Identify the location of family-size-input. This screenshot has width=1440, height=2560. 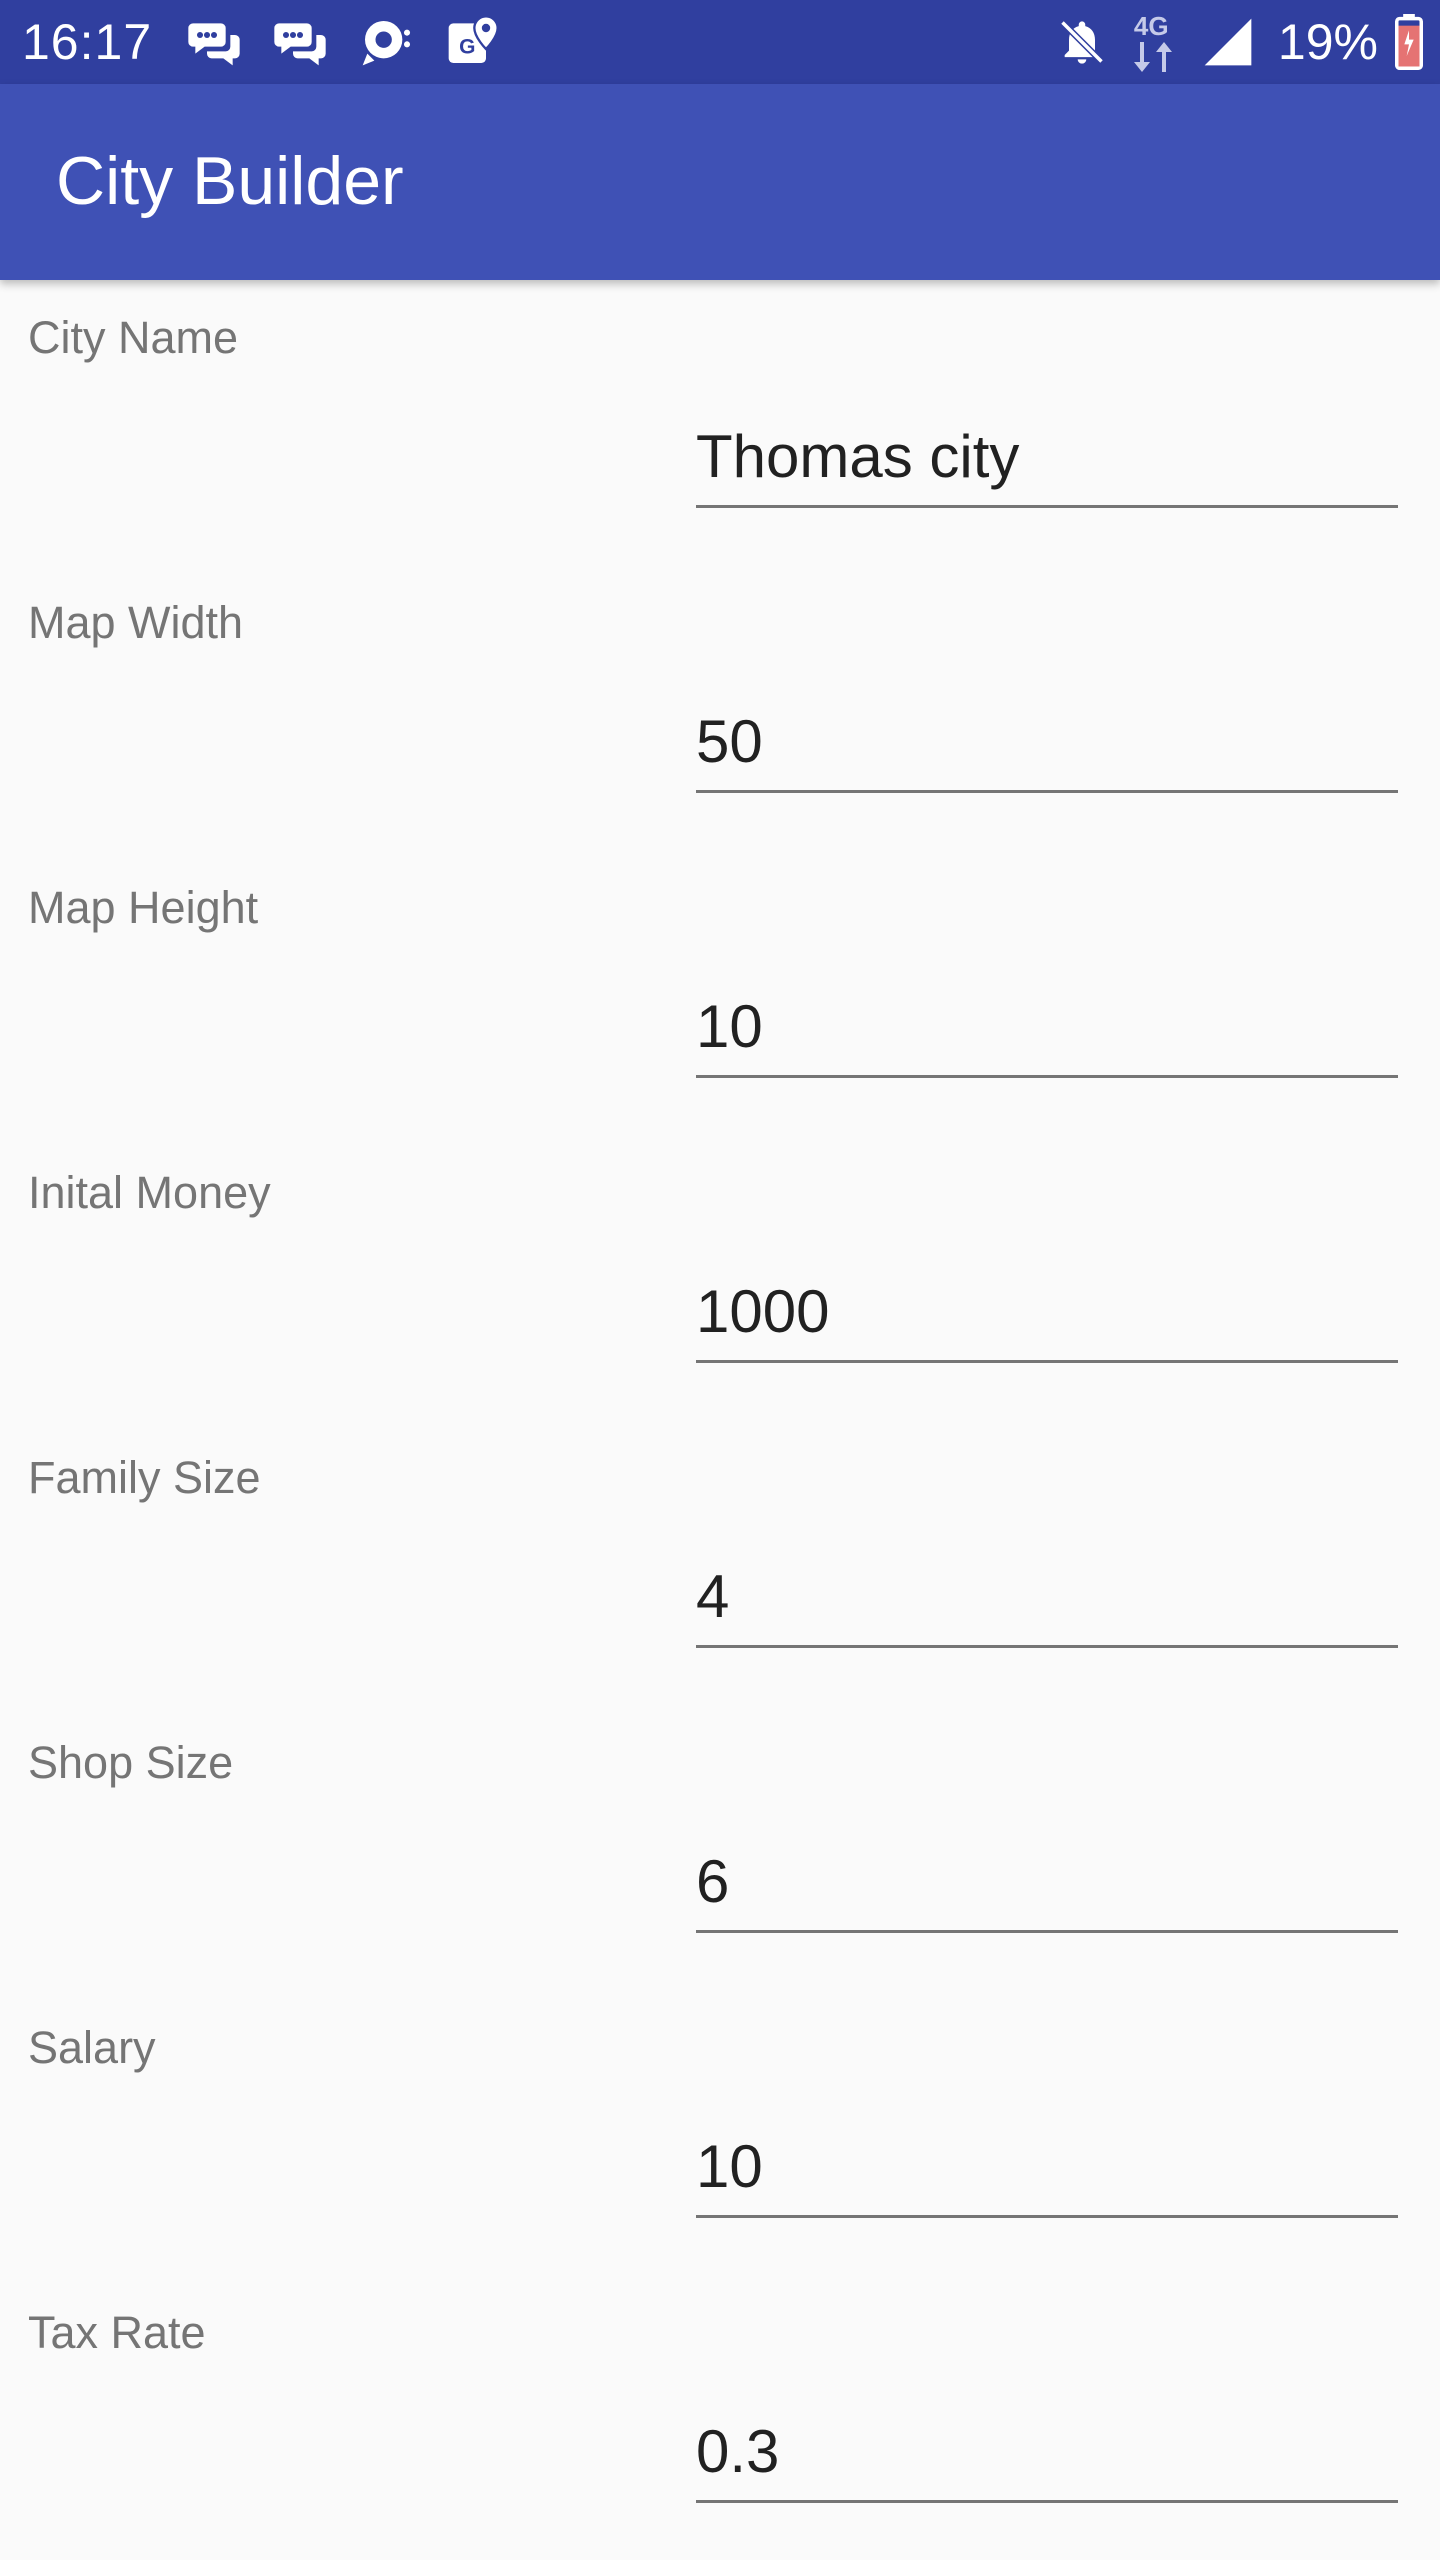
(1047, 1598).